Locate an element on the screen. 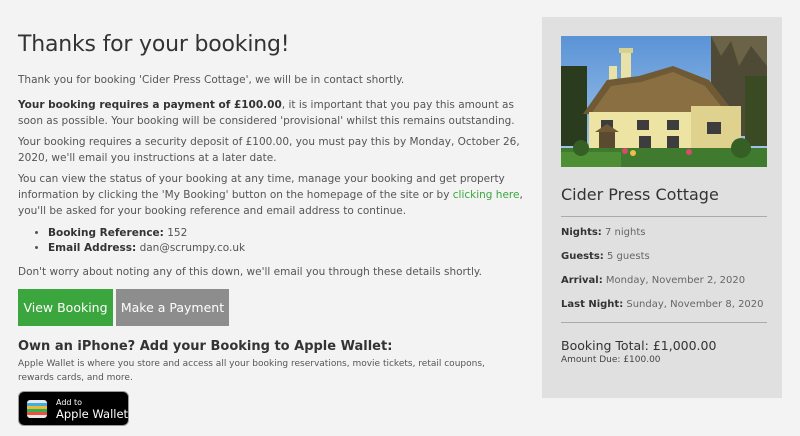  email-address-value: dan@scrumpy.co.uk is located at coordinates (192, 248).